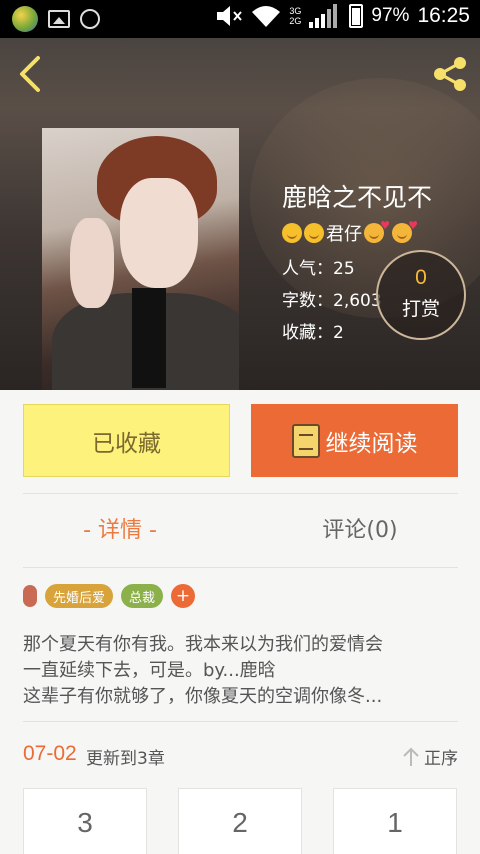  What do you see at coordinates (90, 19) in the screenshot?
I see `search-notification-icon` at bounding box center [90, 19].